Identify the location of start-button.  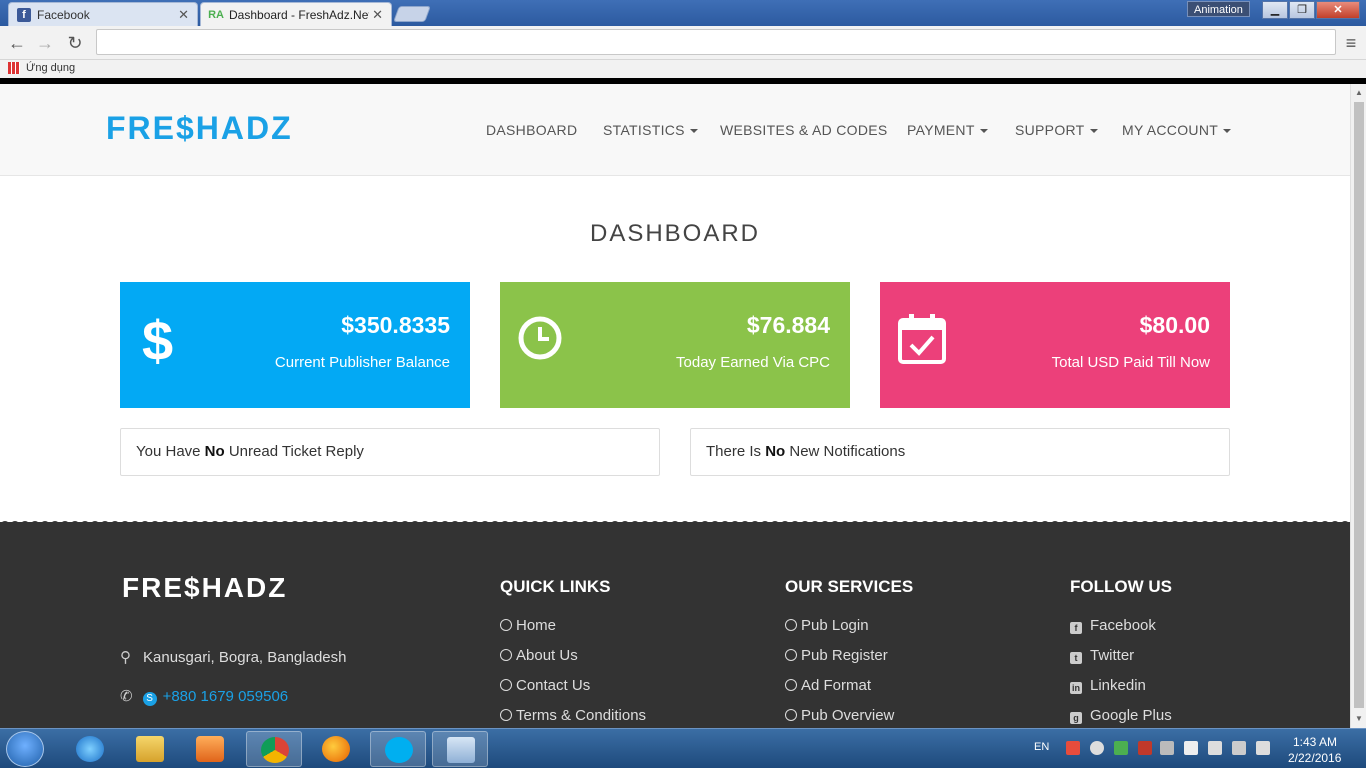
(25, 749).